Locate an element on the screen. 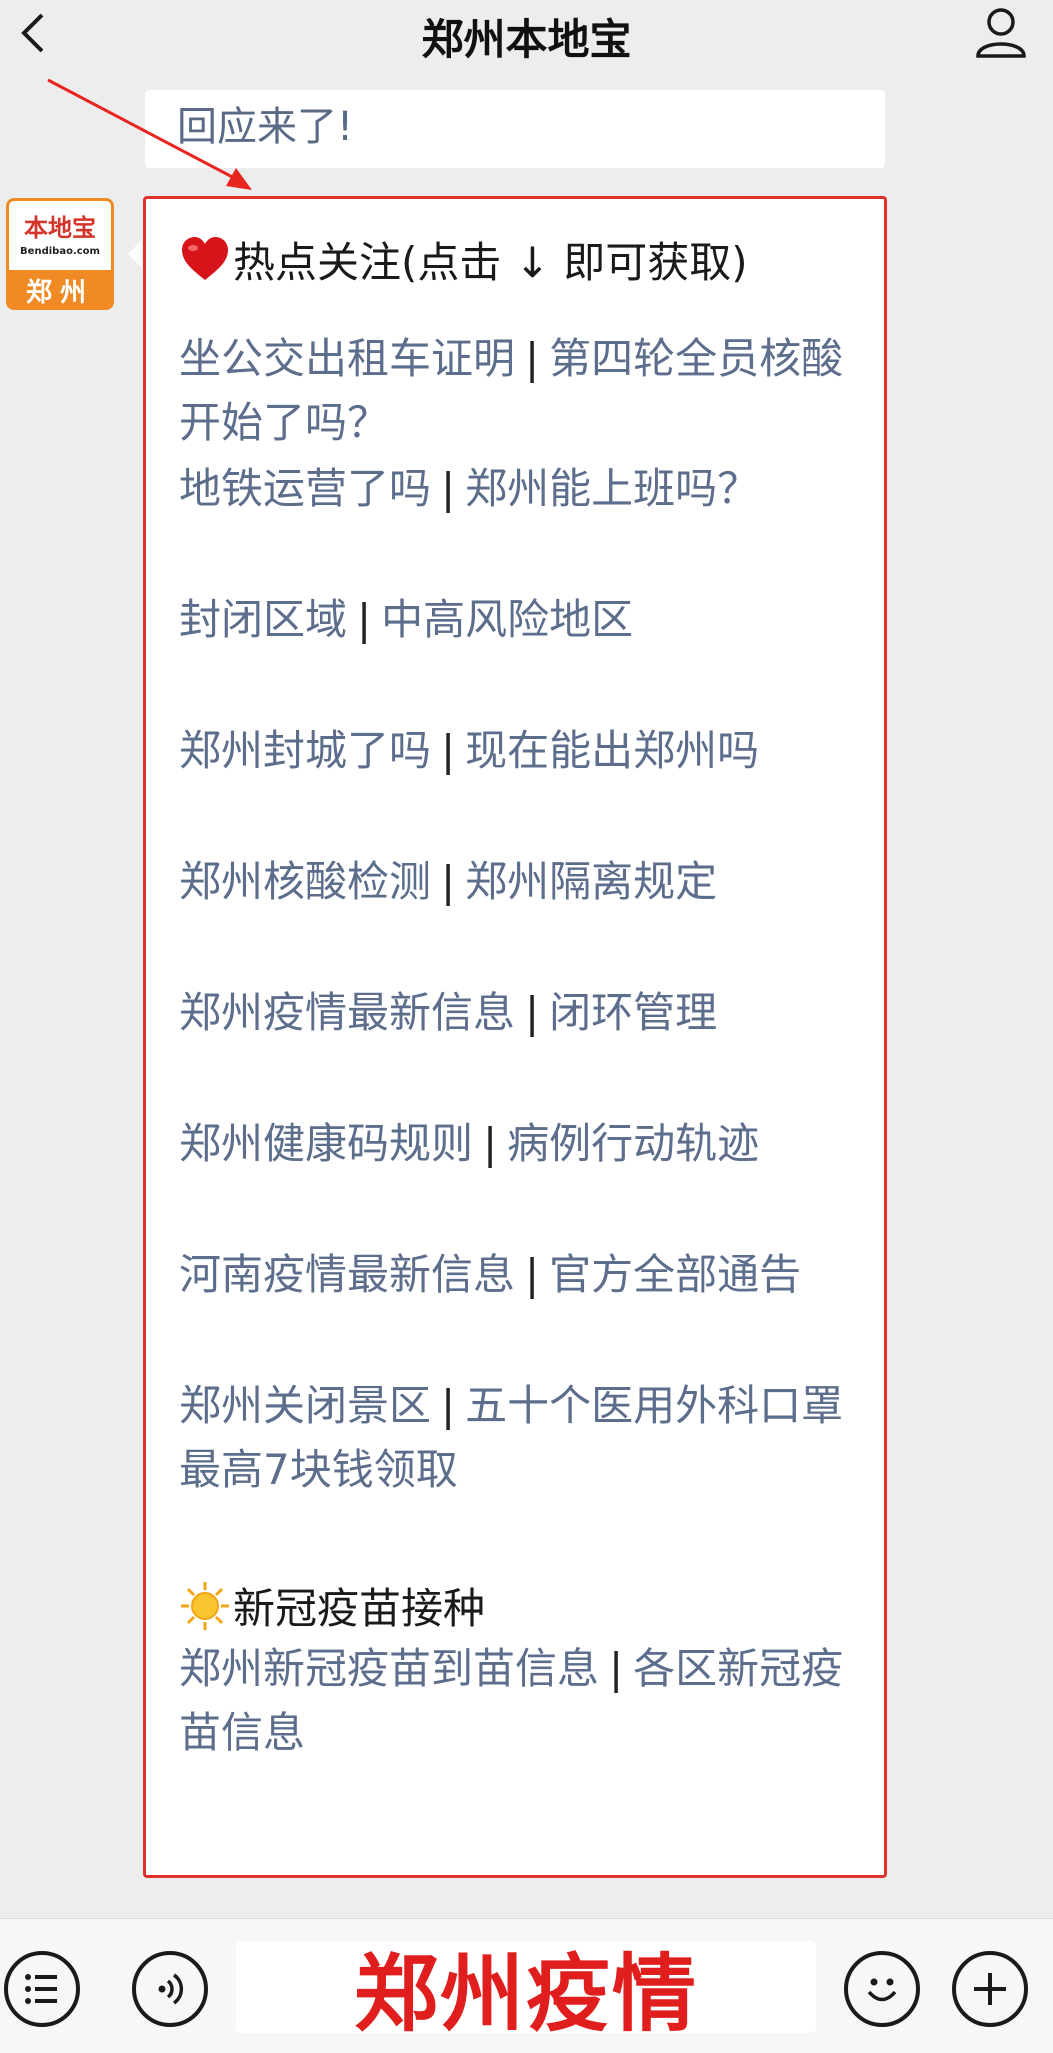  link-right: 中高风险地区 is located at coordinates (507, 619).